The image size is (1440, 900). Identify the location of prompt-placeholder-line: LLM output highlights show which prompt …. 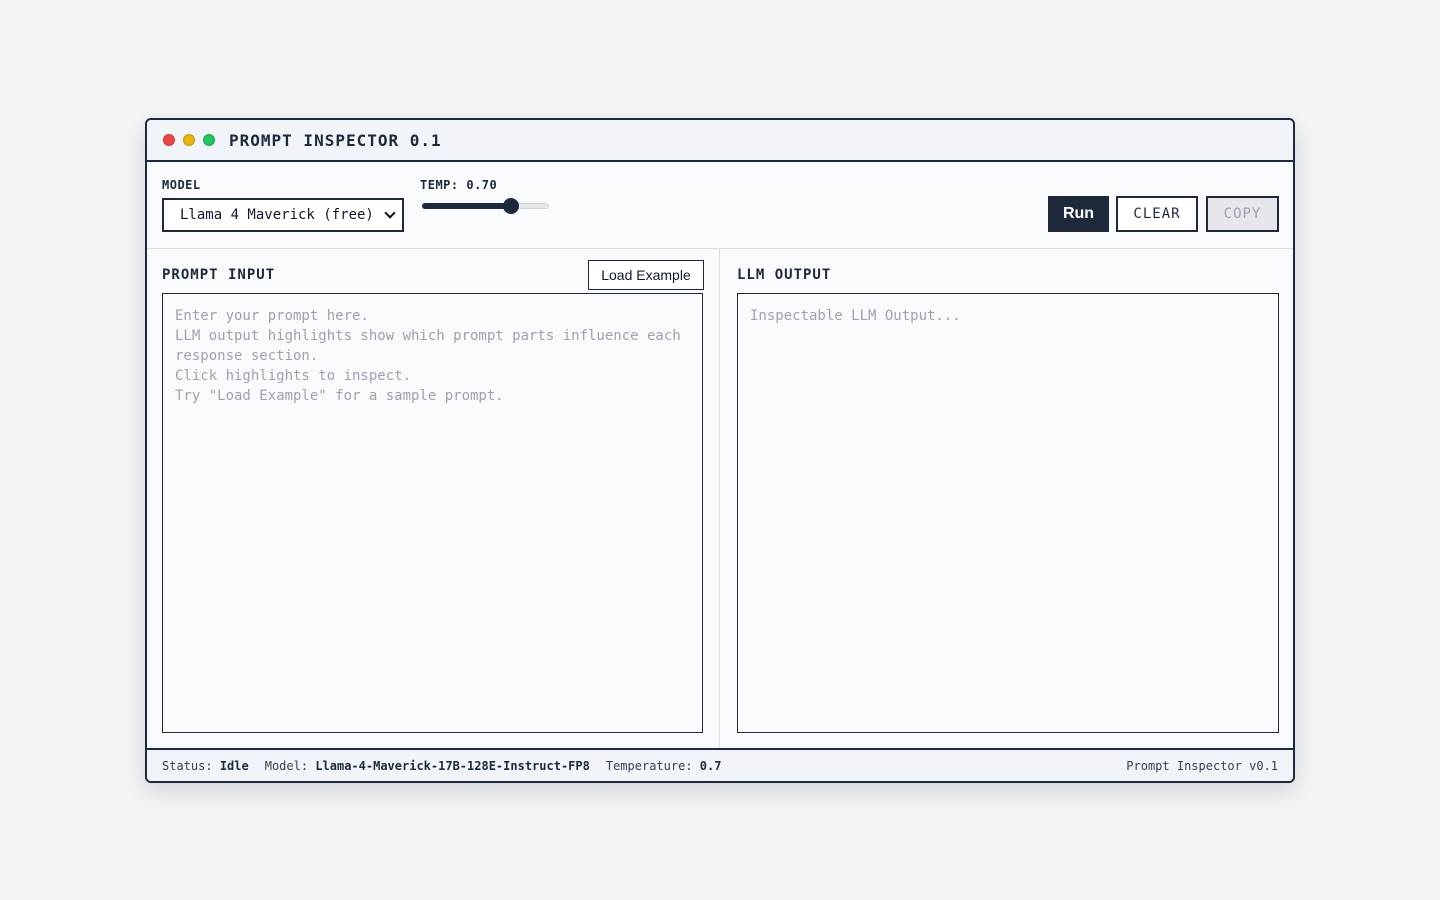
(432, 346).